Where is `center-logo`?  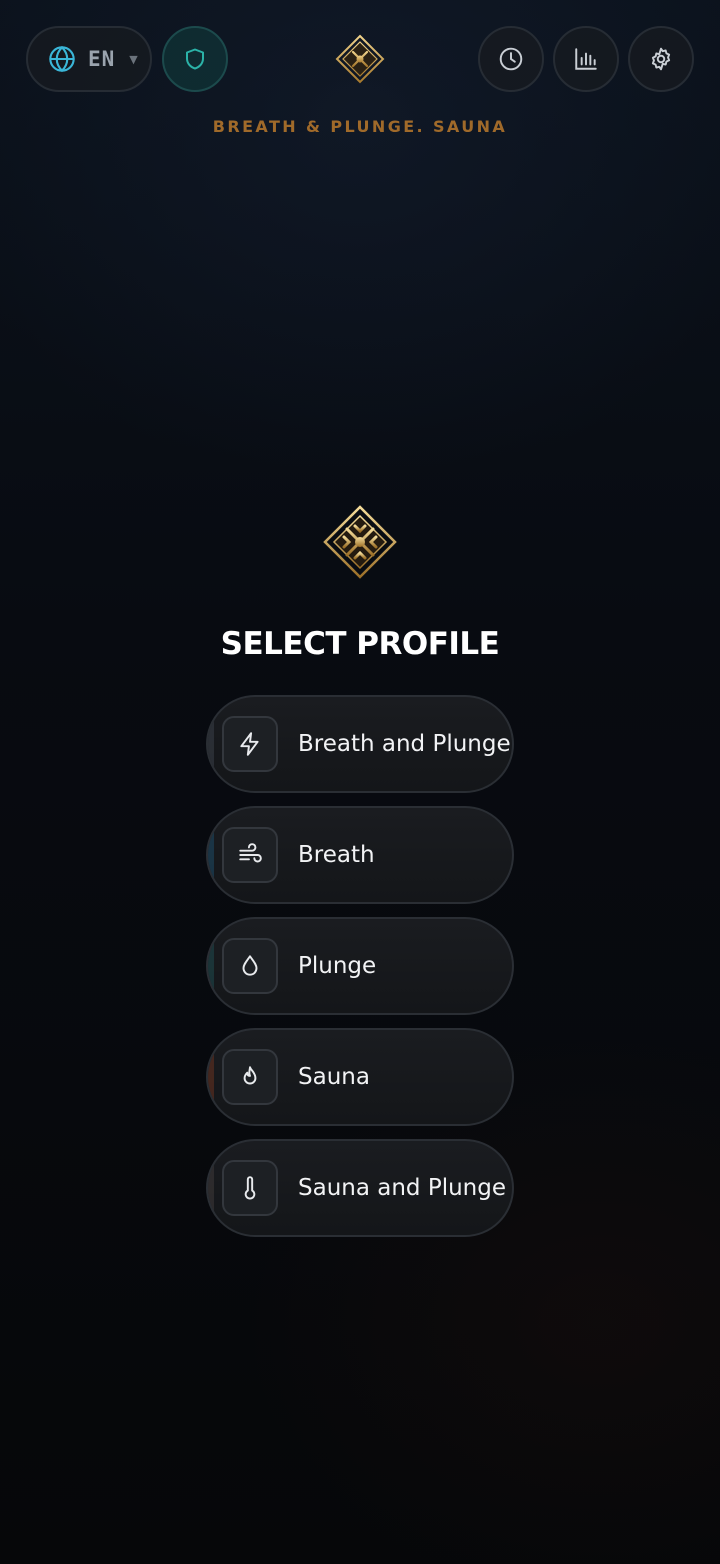
center-logo is located at coordinates (360, 542).